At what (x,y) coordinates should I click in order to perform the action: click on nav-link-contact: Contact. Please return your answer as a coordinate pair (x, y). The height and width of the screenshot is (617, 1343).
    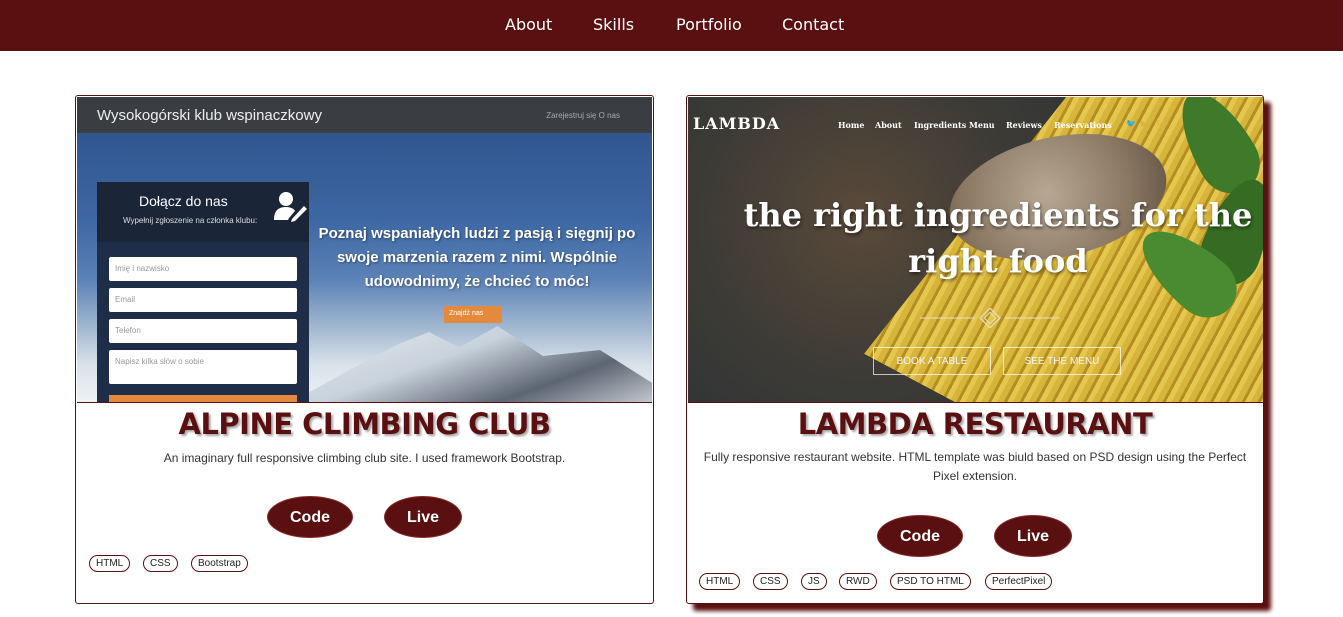
    Looking at the image, I should click on (813, 24).